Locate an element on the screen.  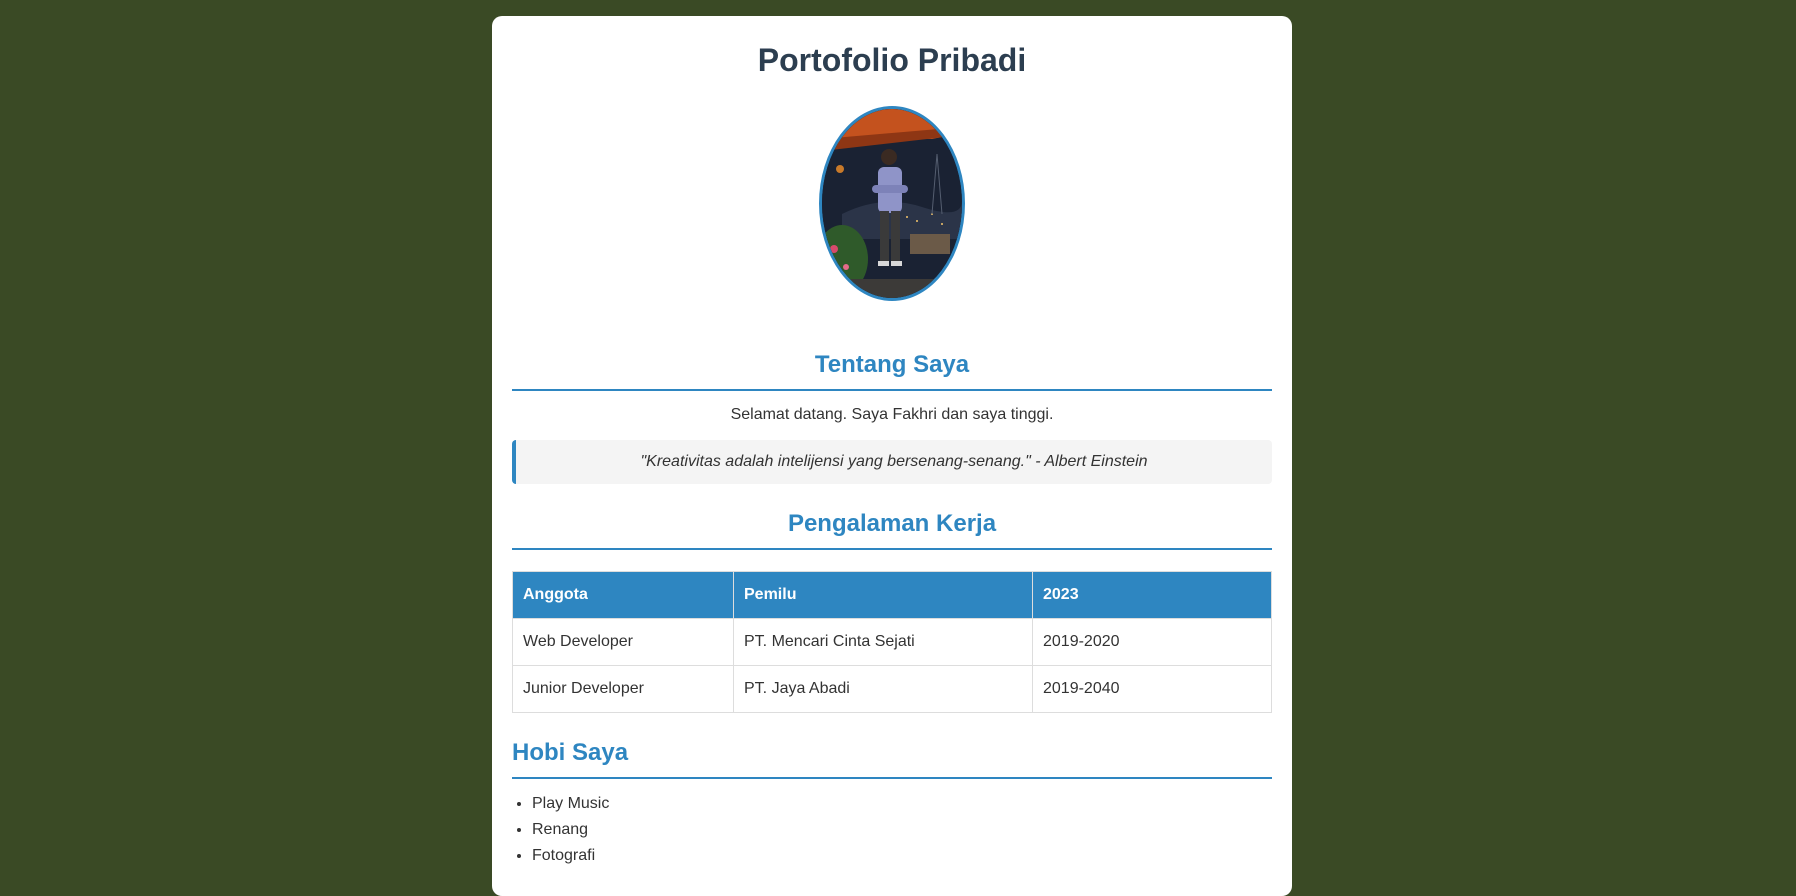
hobbies-list: Play Music Renang Fotografi is located at coordinates (892, 830).